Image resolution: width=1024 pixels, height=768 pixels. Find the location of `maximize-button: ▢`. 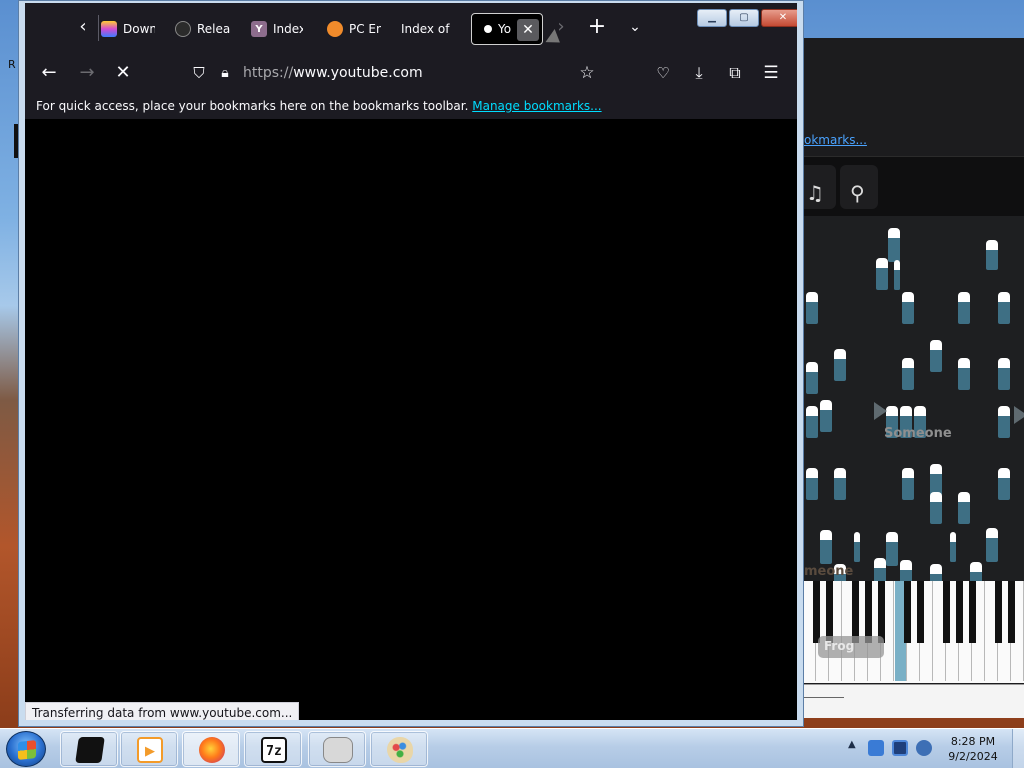

maximize-button: ▢ is located at coordinates (744, 18).